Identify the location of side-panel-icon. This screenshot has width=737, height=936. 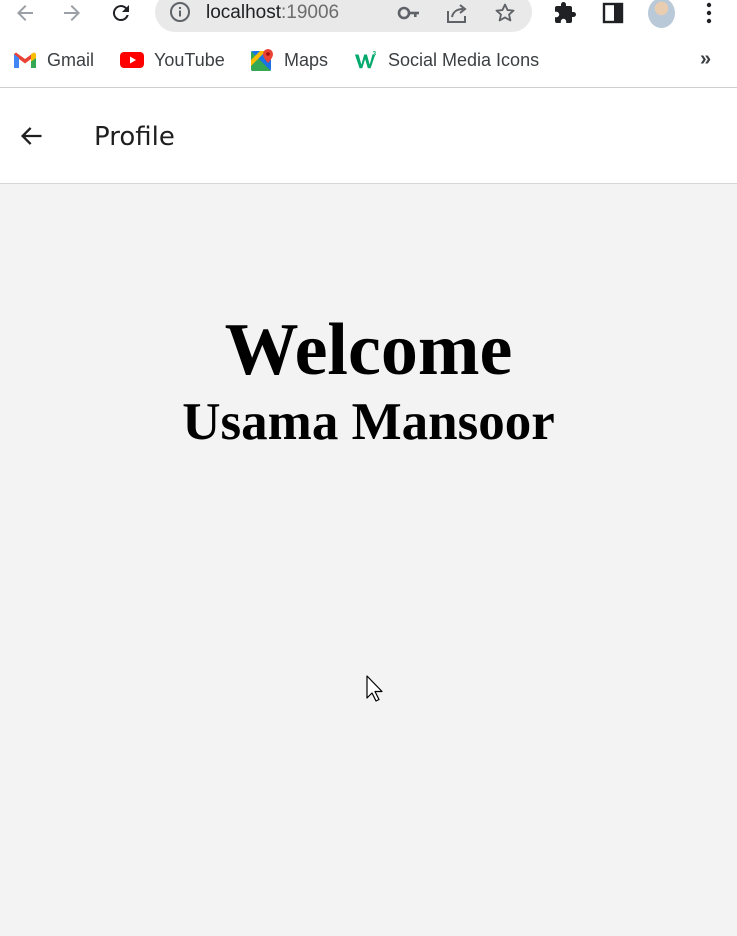
(613, 13).